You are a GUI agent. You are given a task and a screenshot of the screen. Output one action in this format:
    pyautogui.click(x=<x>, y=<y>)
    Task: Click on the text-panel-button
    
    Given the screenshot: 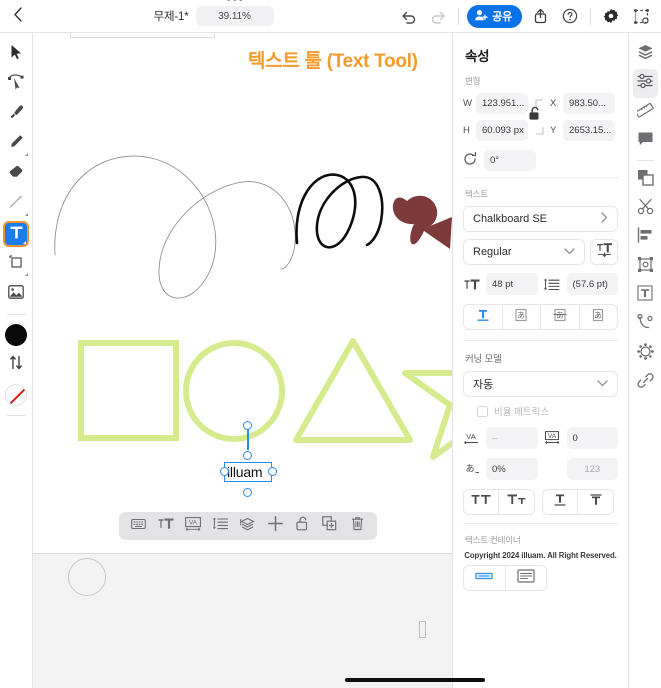 What is the action you would take?
    pyautogui.click(x=645, y=295)
    